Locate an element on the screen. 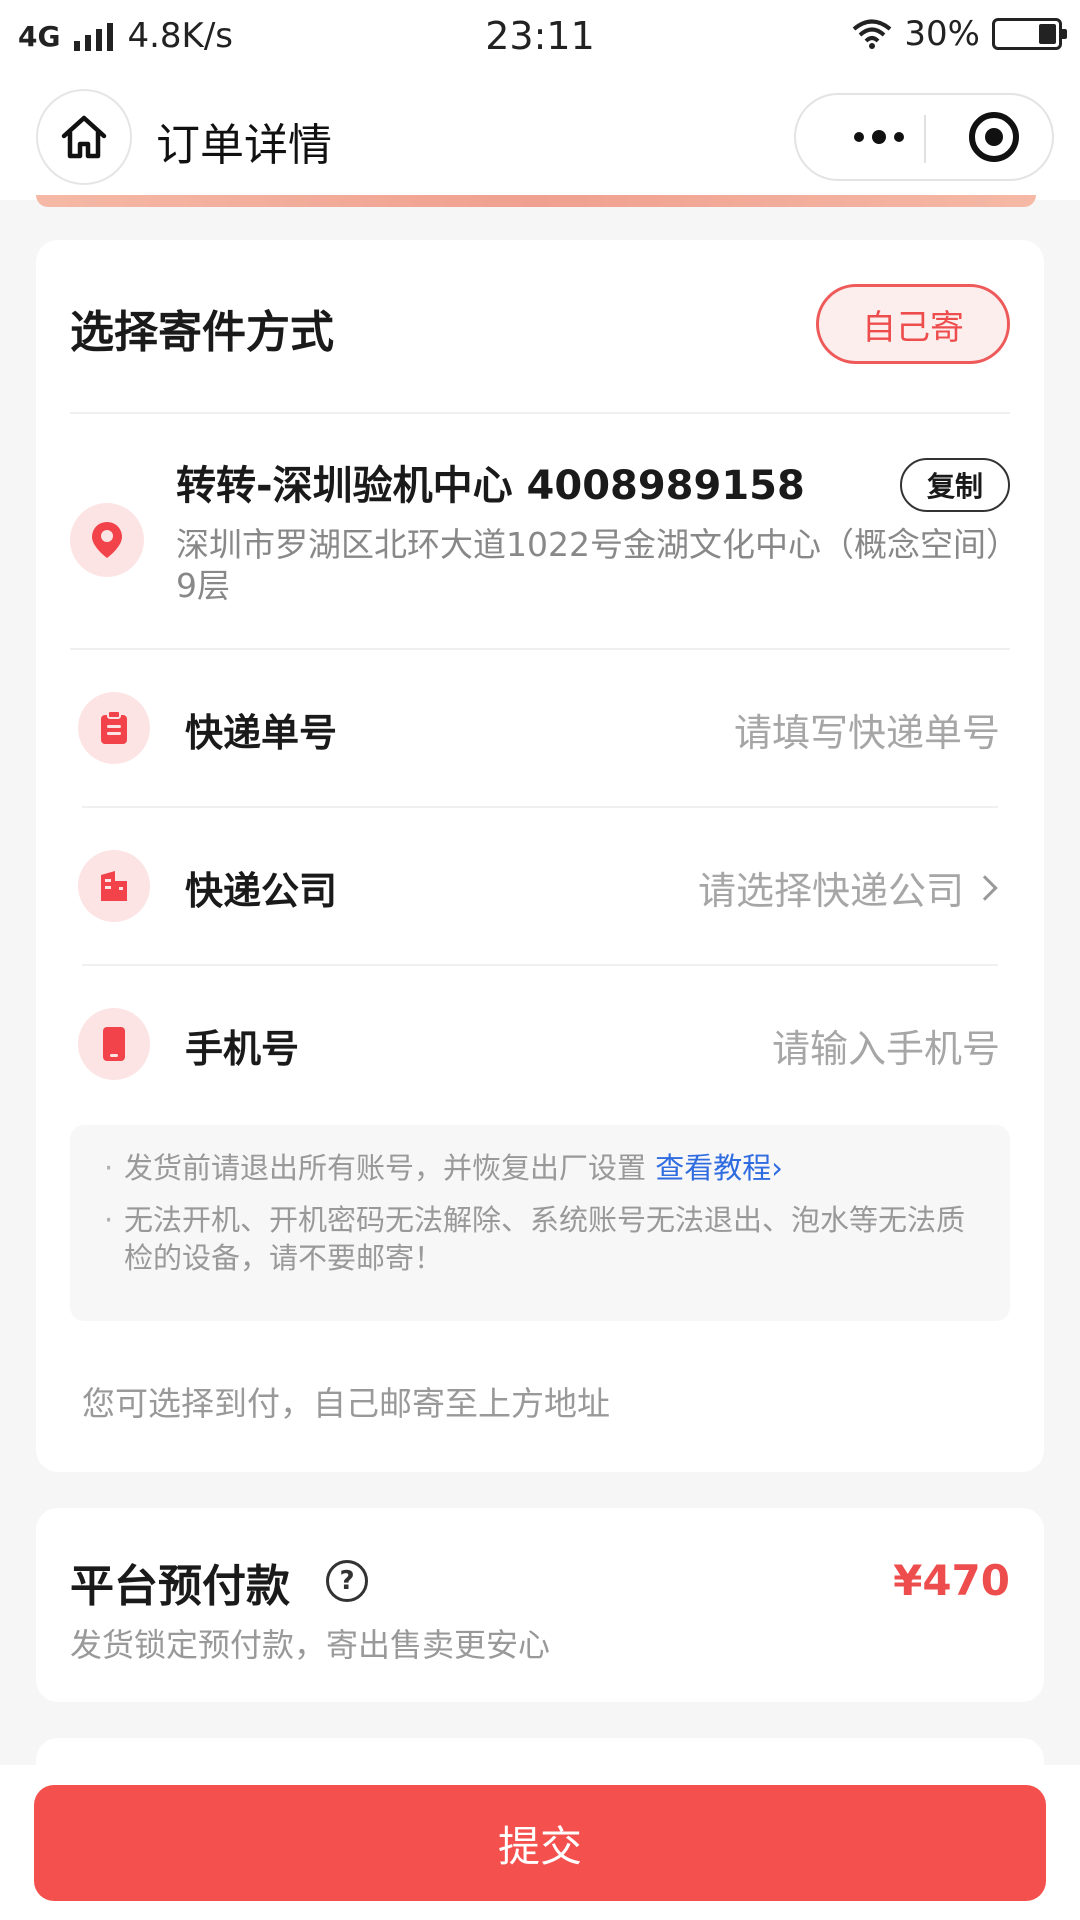 Image resolution: width=1080 pixels, height=1920 pixels. submit-button: 提交 is located at coordinates (540, 1843).